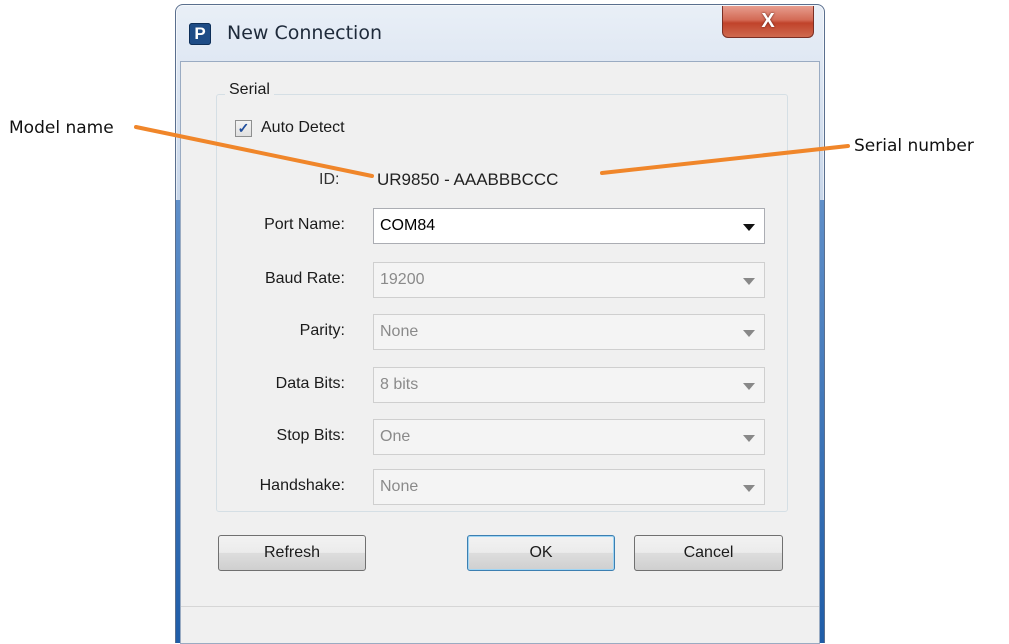 This screenshot has width=1009, height=644. Describe the element at coordinates (61, 128) in the screenshot. I see `model-name-callout: Model name` at that location.